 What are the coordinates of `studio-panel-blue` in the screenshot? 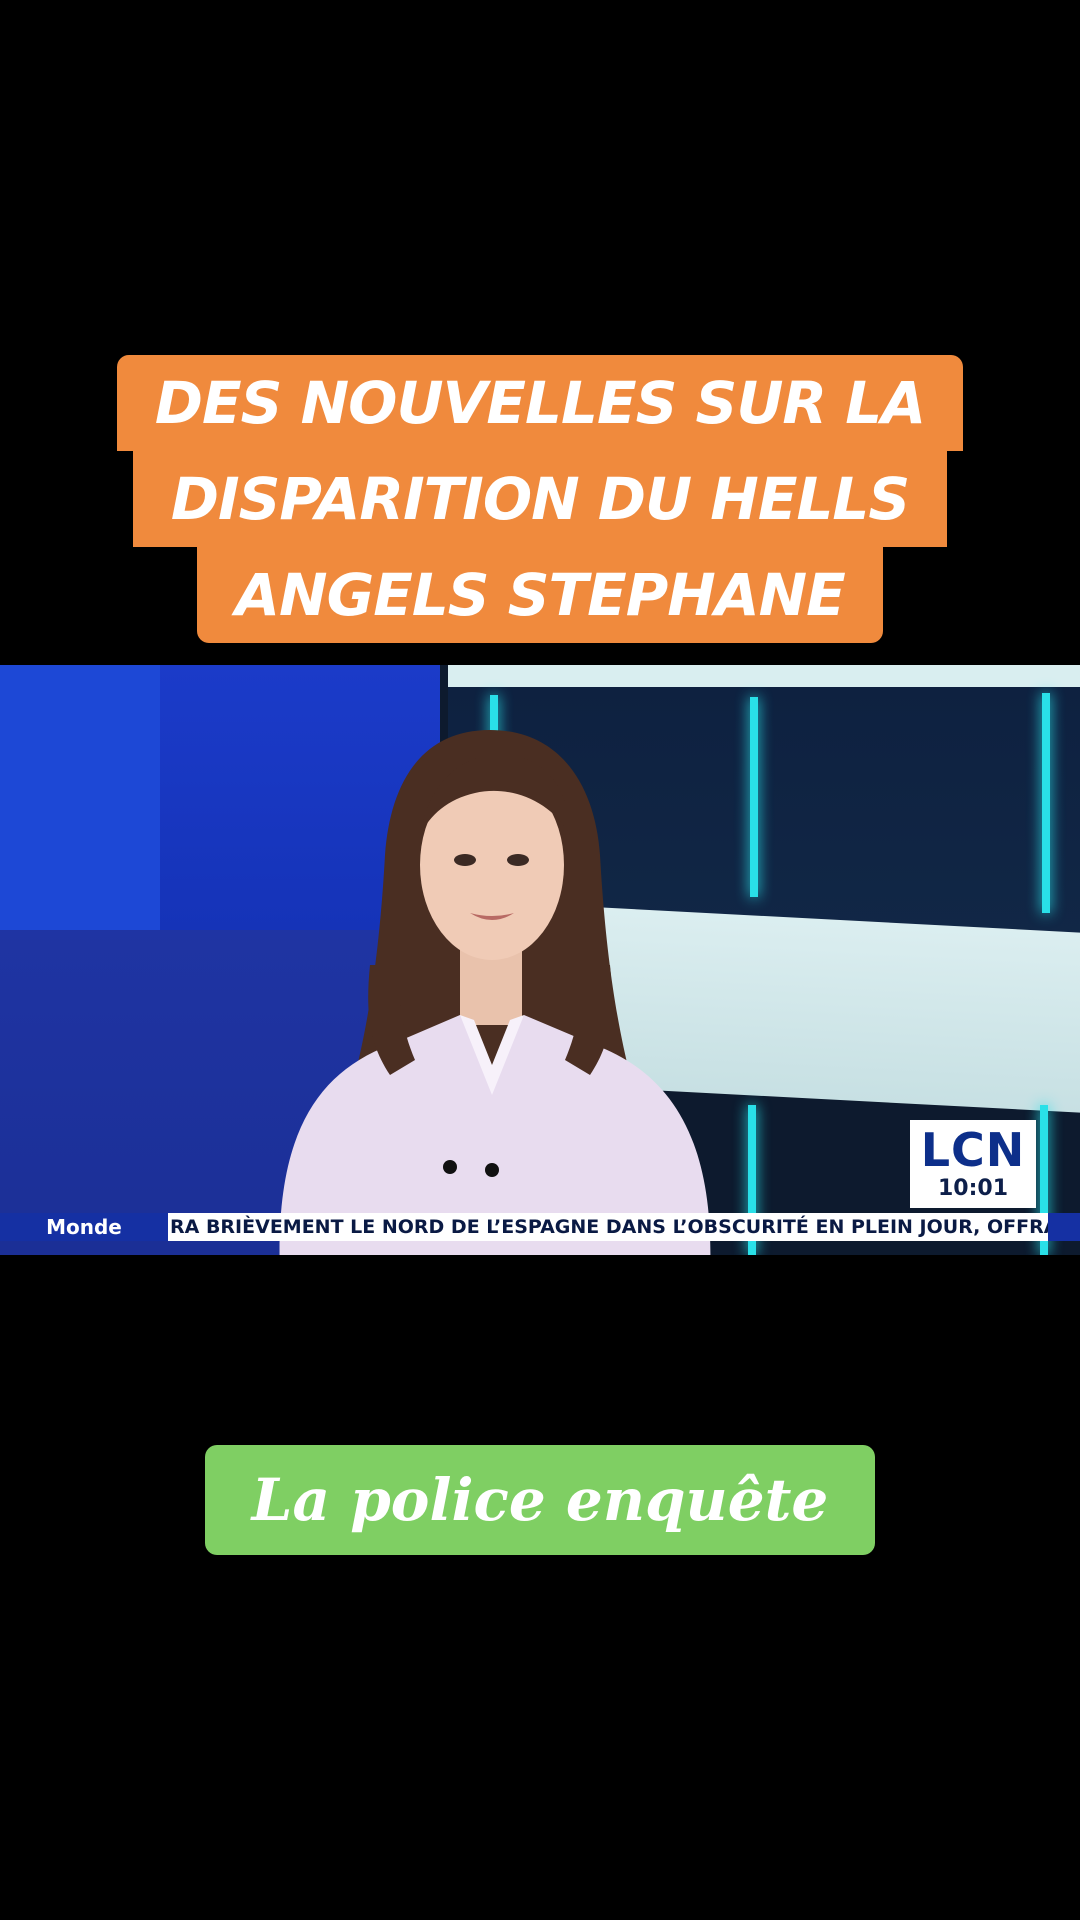 It's located at (80, 797).